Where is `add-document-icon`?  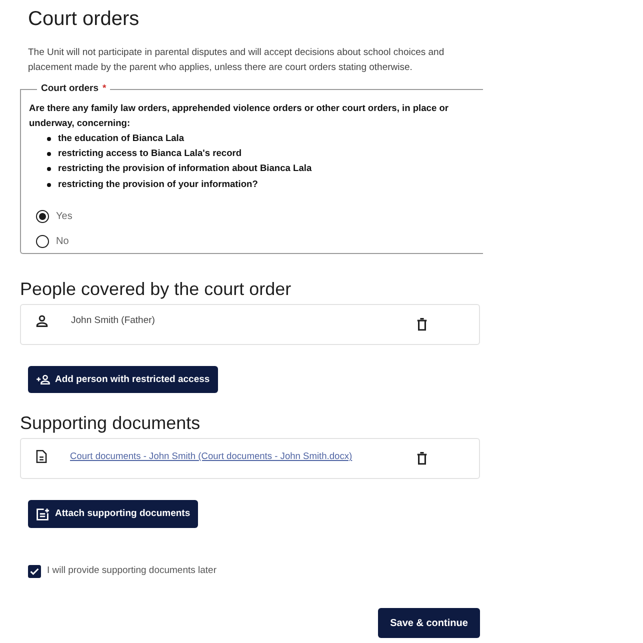
add-document-icon is located at coordinates (42, 514).